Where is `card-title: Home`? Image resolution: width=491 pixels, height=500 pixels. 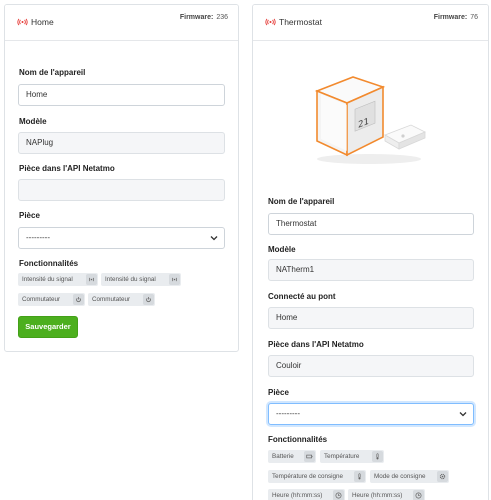 card-title: Home is located at coordinates (35, 22).